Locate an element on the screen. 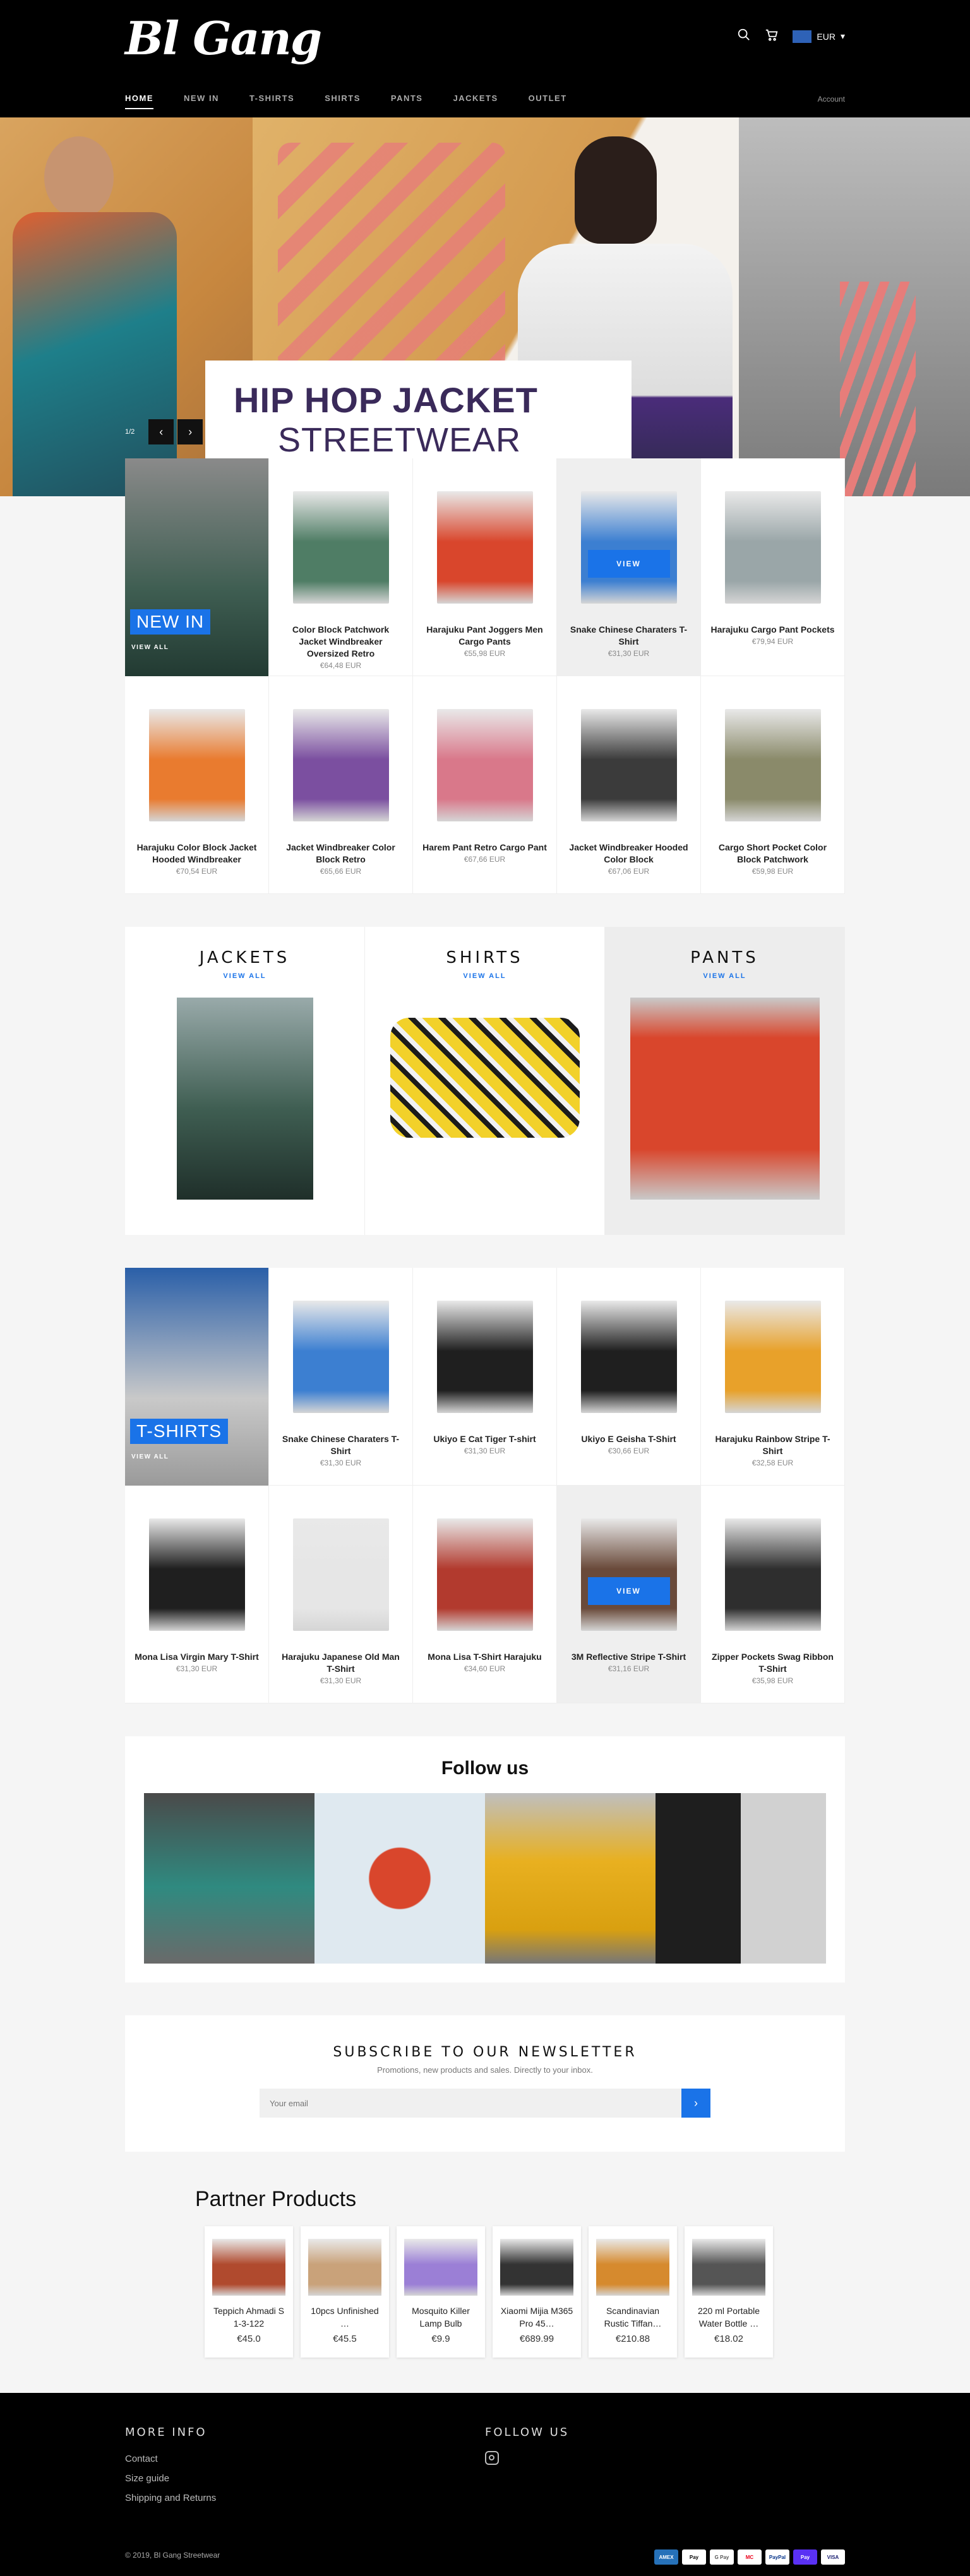  product-price: €34,60 EUR is located at coordinates (485, 1668).